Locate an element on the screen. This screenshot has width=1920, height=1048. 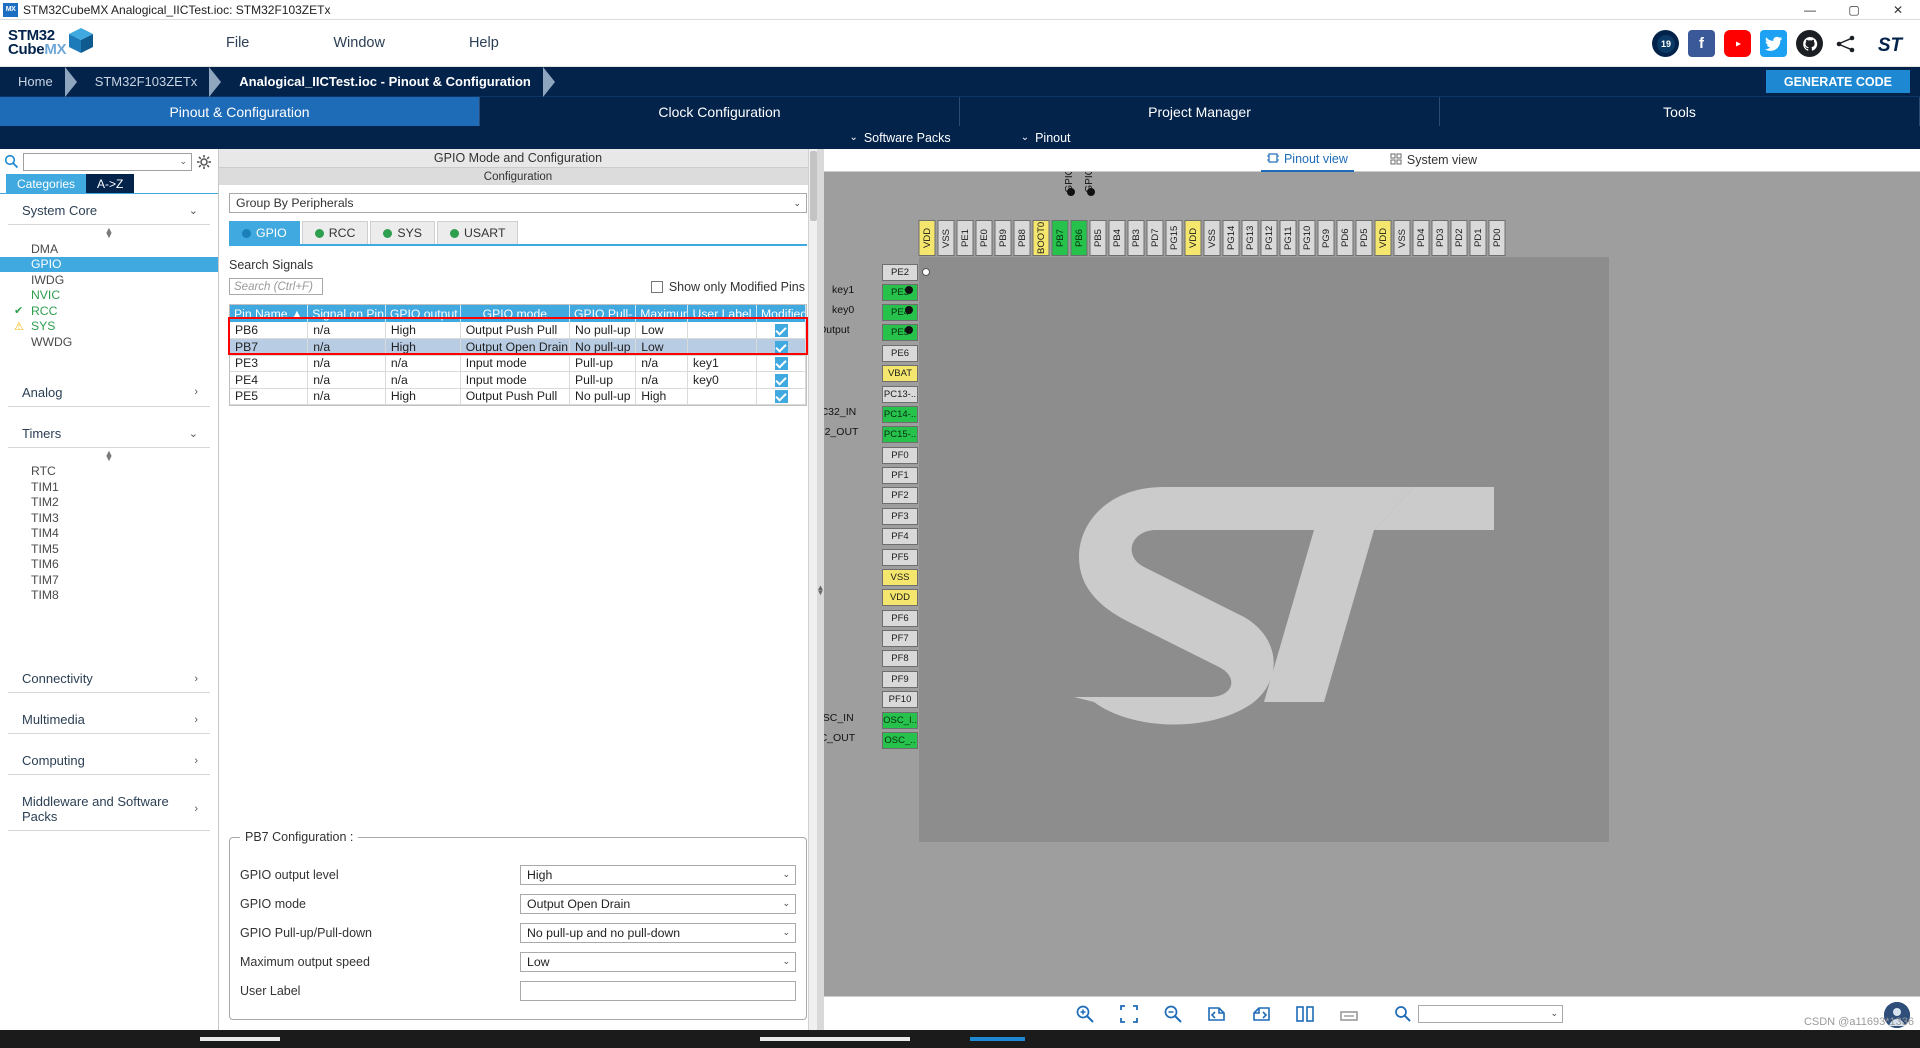
zoom-in-icon is located at coordinates (1085, 1014).